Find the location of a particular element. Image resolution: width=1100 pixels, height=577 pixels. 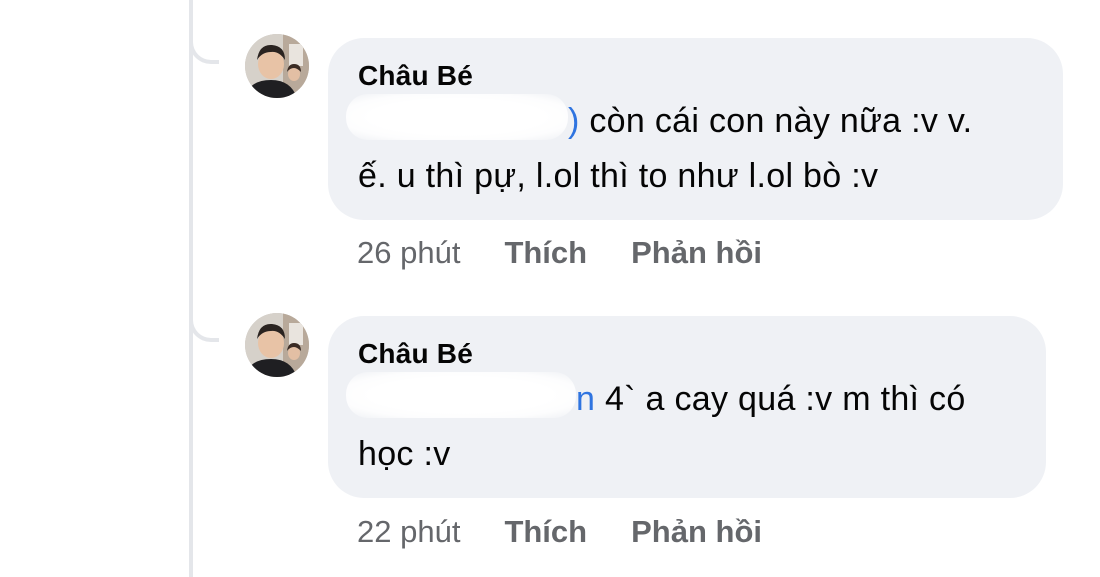

thread-line is located at coordinates (191, 288).